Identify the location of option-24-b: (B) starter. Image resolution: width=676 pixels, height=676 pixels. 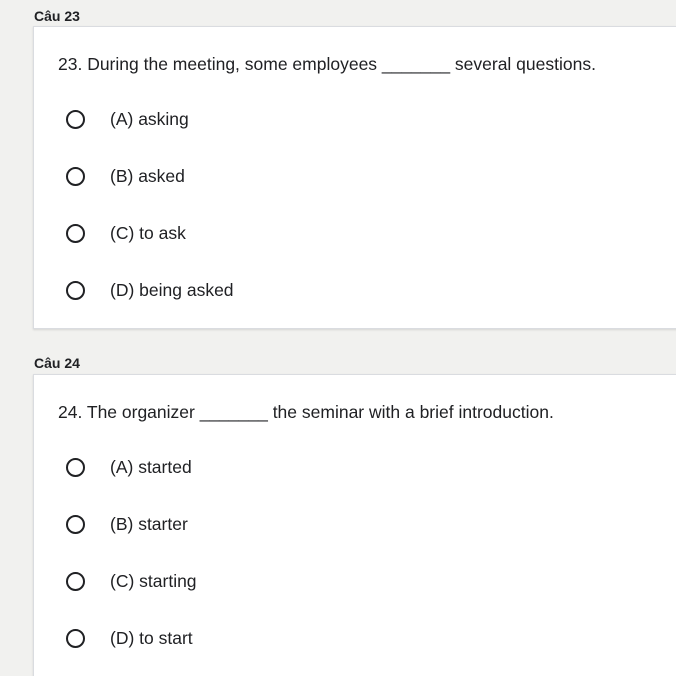
(127, 524).